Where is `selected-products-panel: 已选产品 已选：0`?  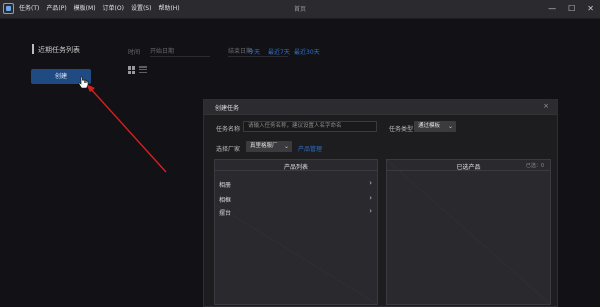
selected-products-panel: 已选产品 已选：0 is located at coordinates (468, 232).